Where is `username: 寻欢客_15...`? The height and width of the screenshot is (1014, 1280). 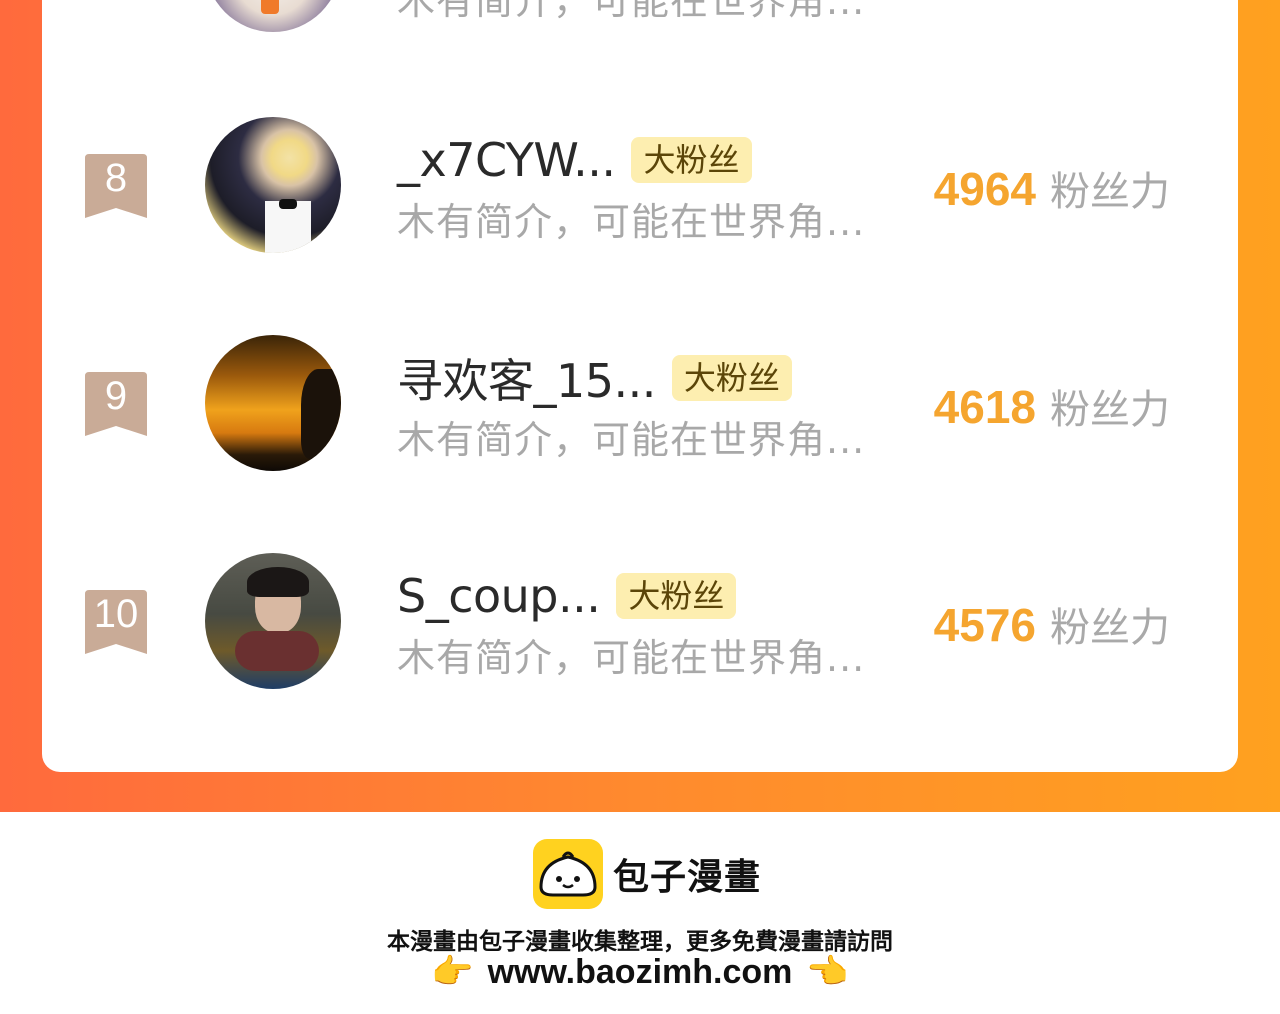 username: 寻欢客_15... is located at coordinates (526, 378).